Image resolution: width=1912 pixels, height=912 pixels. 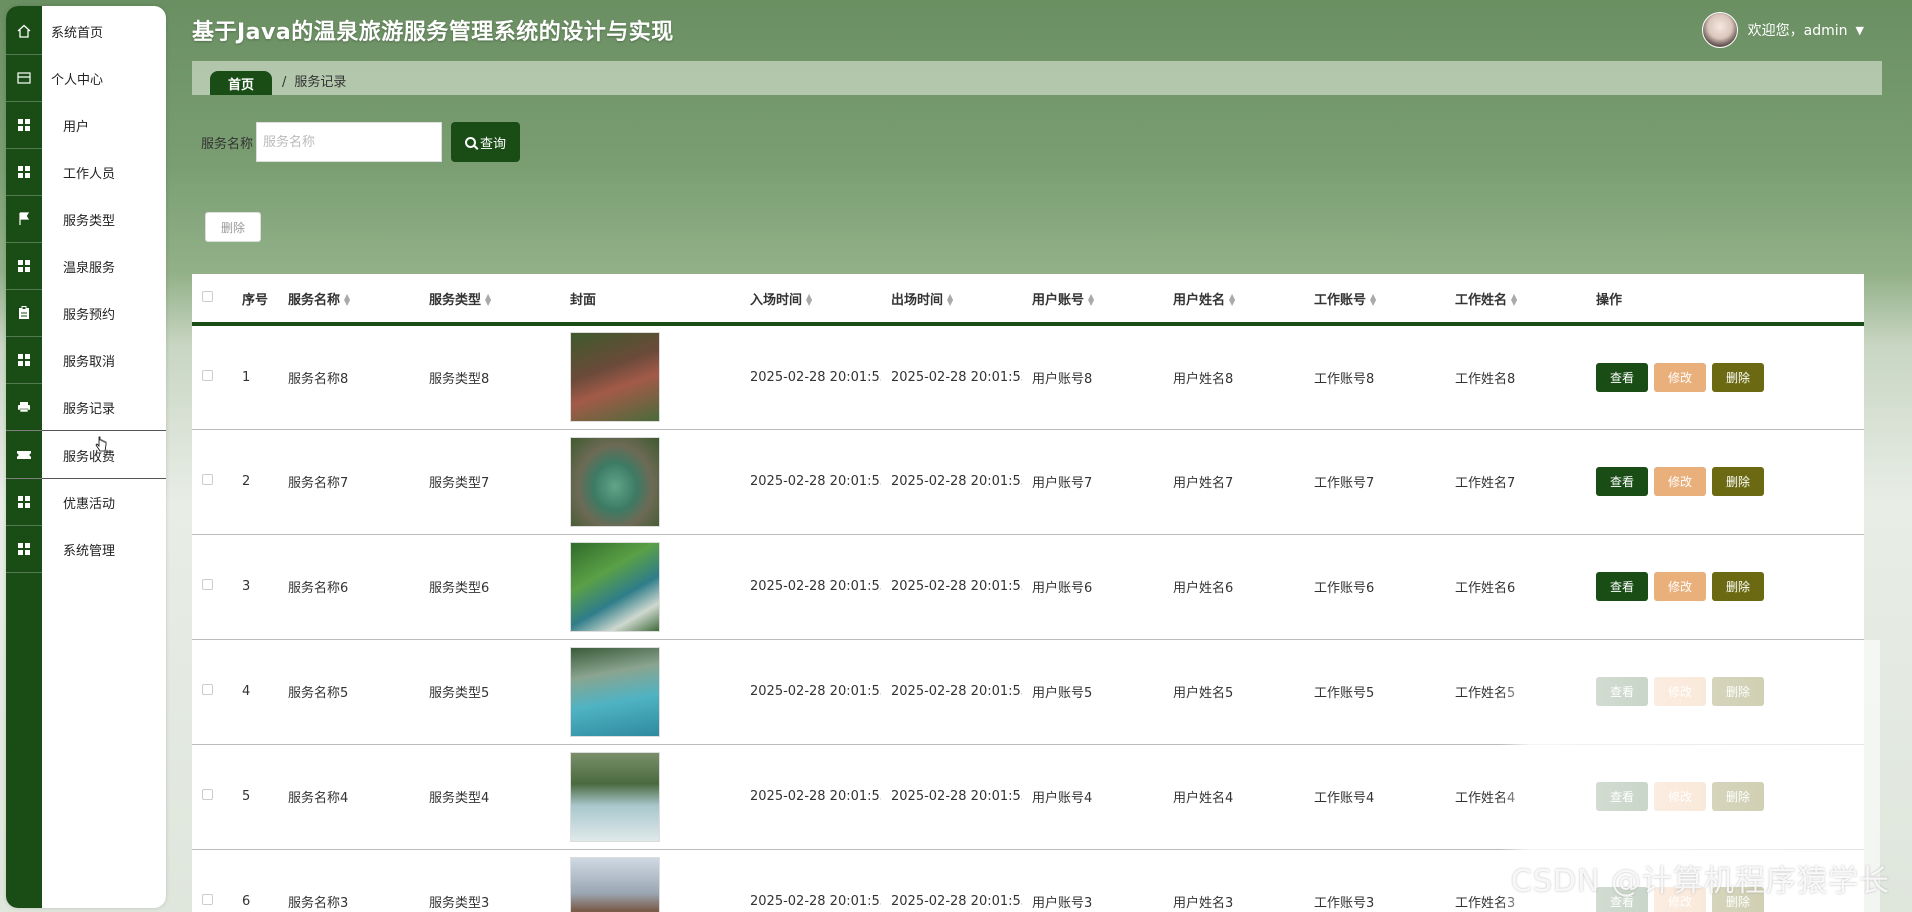 I want to click on cursor-icon, so click(x=101, y=444).